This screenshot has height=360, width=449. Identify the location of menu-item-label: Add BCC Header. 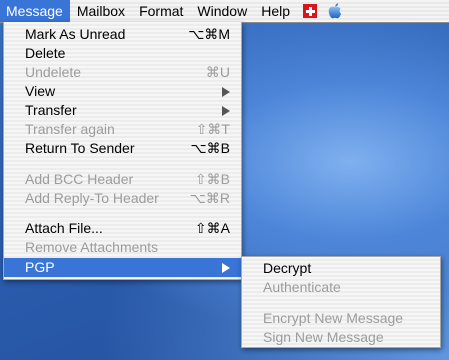
(79, 179).